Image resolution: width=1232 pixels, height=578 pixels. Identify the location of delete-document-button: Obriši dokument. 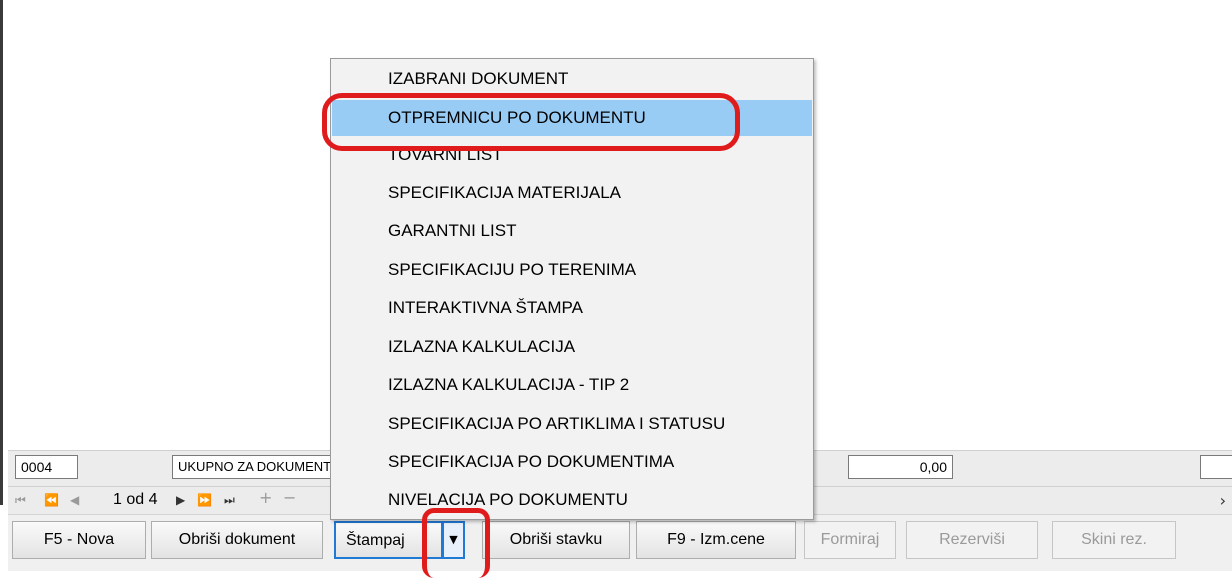
(237, 540).